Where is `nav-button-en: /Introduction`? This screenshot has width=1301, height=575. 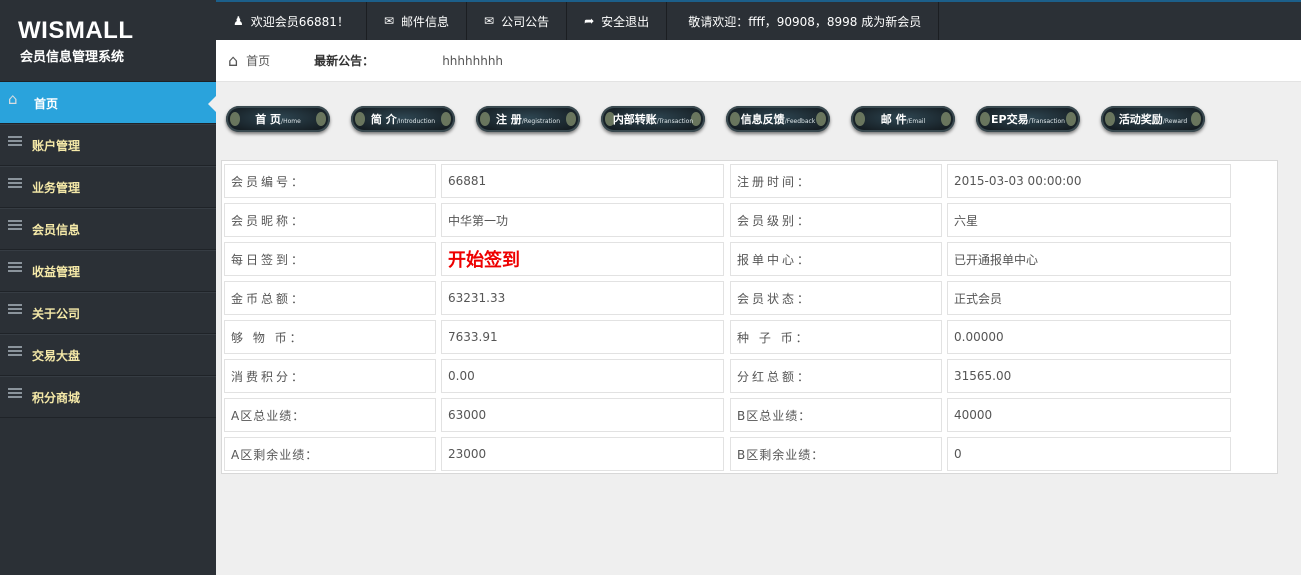
nav-button-en: /Introduction is located at coordinates (416, 121).